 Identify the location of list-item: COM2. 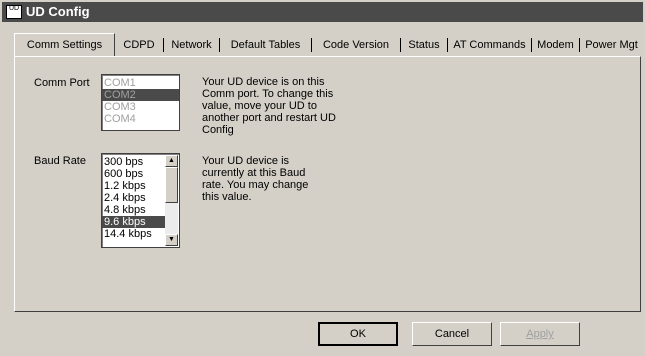
(140, 95).